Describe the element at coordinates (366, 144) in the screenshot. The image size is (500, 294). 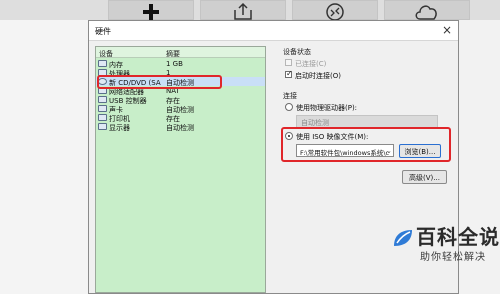
I see `highlight-box-iso` at that location.